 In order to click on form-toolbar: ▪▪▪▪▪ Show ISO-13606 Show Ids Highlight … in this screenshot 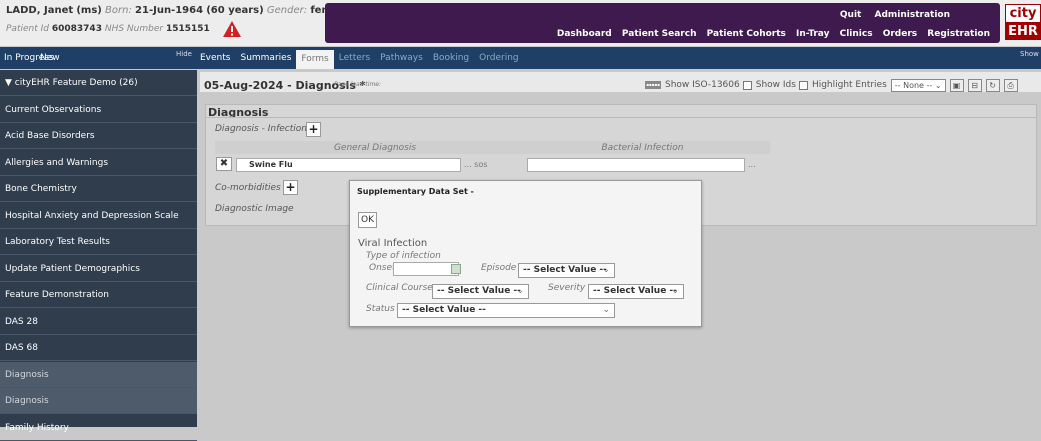, I will do `click(831, 85)`.